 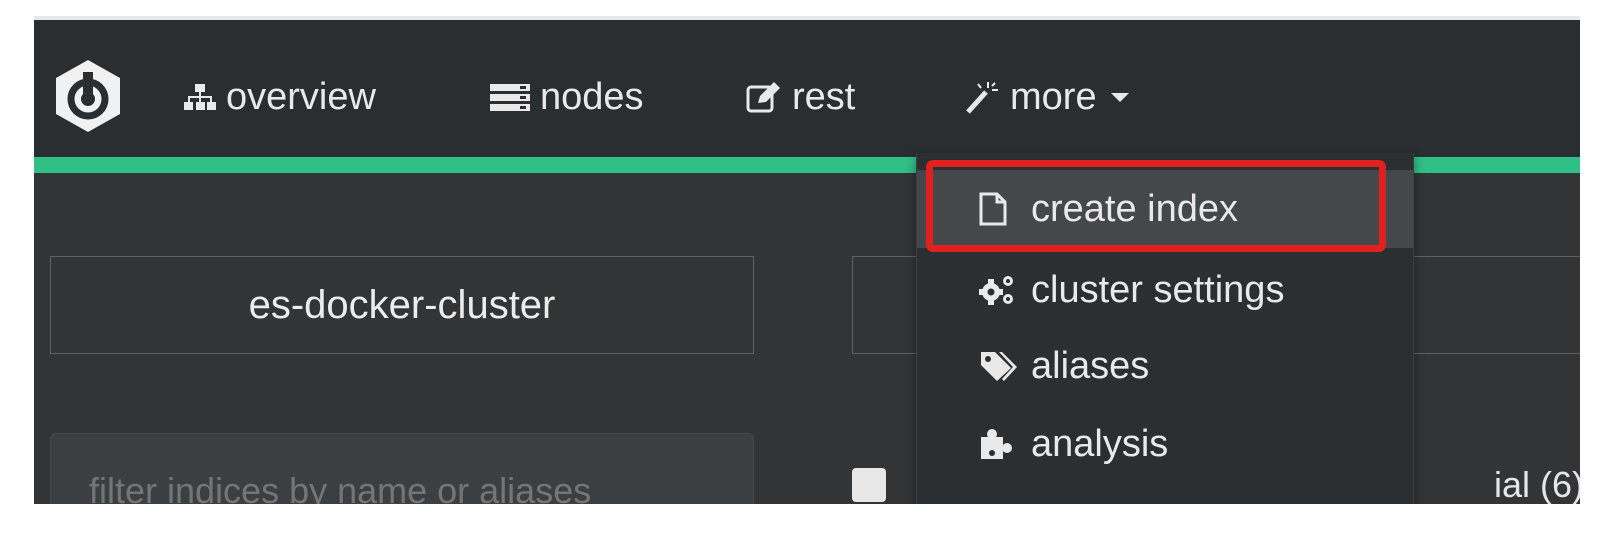 I want to click on nav-more-label: more, so click(x=1053, y=96).